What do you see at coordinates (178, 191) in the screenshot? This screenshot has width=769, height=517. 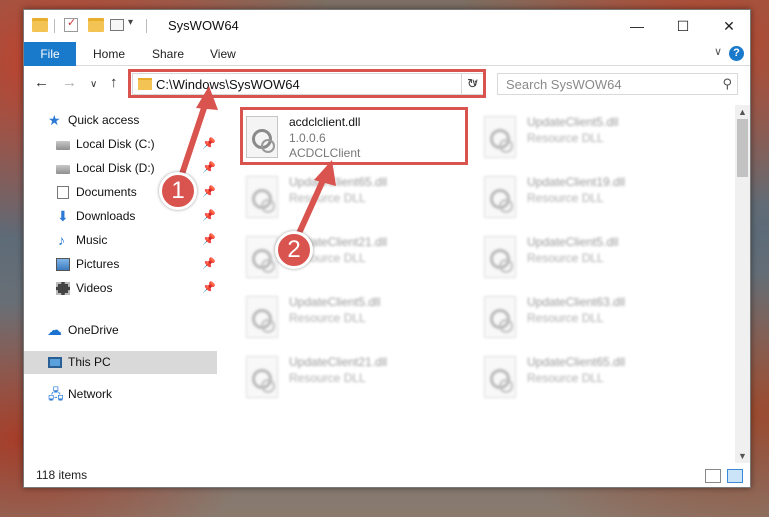 I see `annotation-marker-1: 1` at bounding box center [178, 191].